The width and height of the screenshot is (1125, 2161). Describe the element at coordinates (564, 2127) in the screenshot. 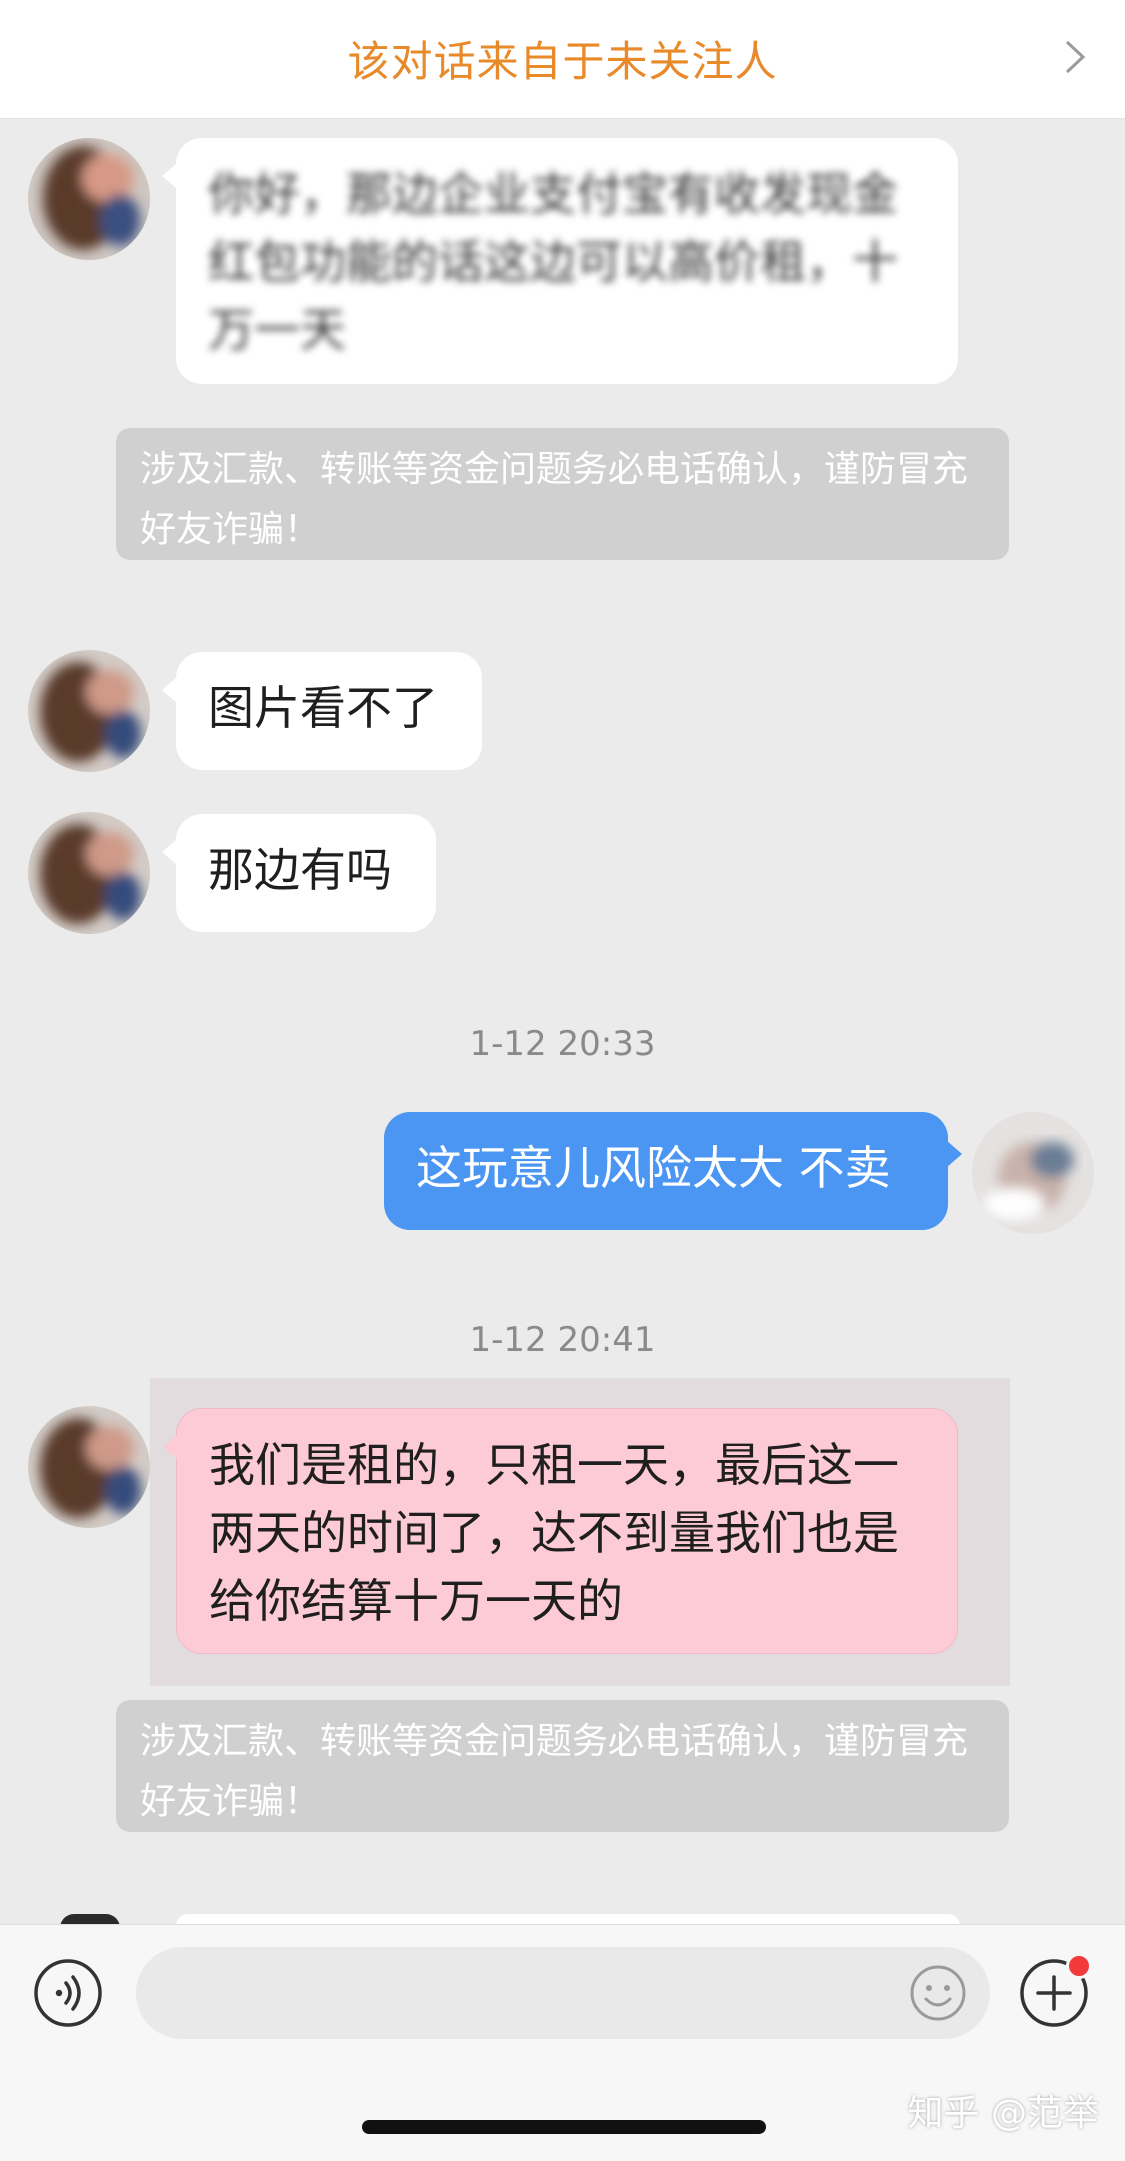

I see `home-indicator` at that location.